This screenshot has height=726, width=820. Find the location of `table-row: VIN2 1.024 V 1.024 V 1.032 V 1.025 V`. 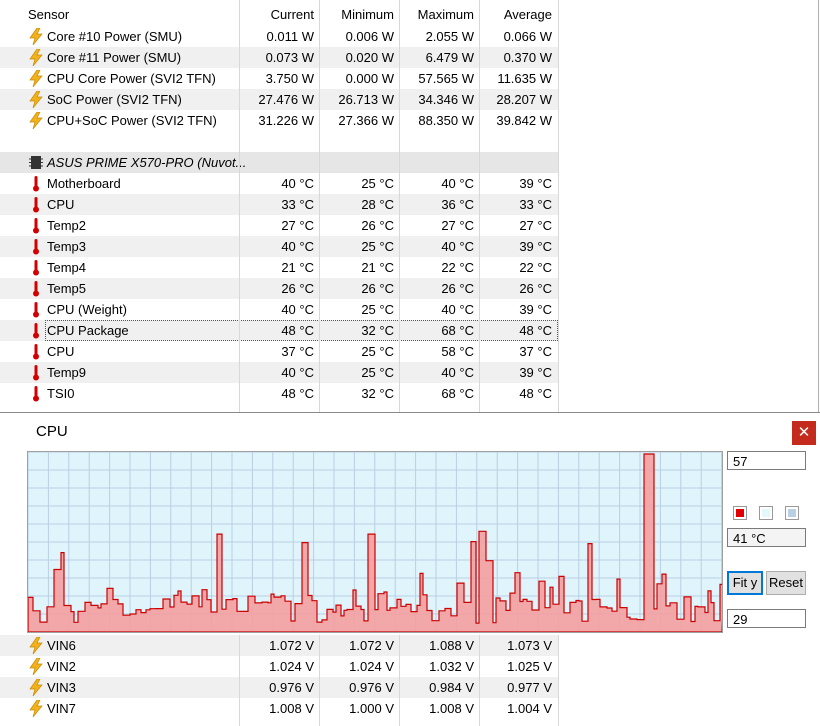

table-row: VIN2 1.024 V 1.024 V 1.032 V 1.025 V is located at coordinates (279, 666).